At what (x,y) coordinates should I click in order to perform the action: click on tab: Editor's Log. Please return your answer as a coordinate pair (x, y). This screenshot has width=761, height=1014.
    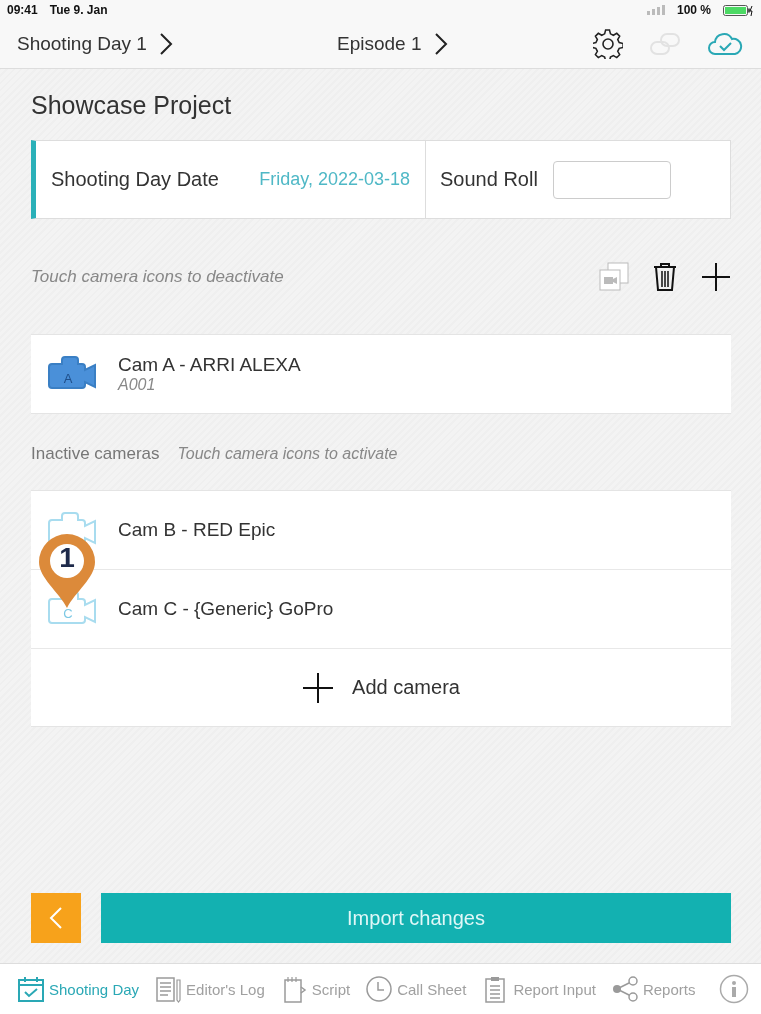
    Looking at the image, I should click on (209, 989).